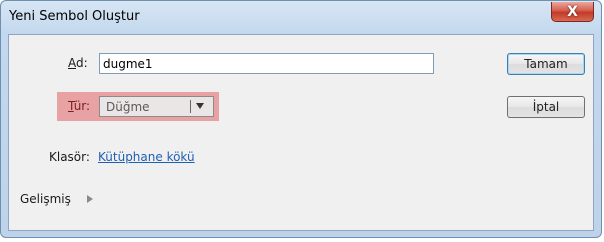 This screenshot has height=242, width=604. I want to click on folder-label: Klasör:, so click(69, 157).